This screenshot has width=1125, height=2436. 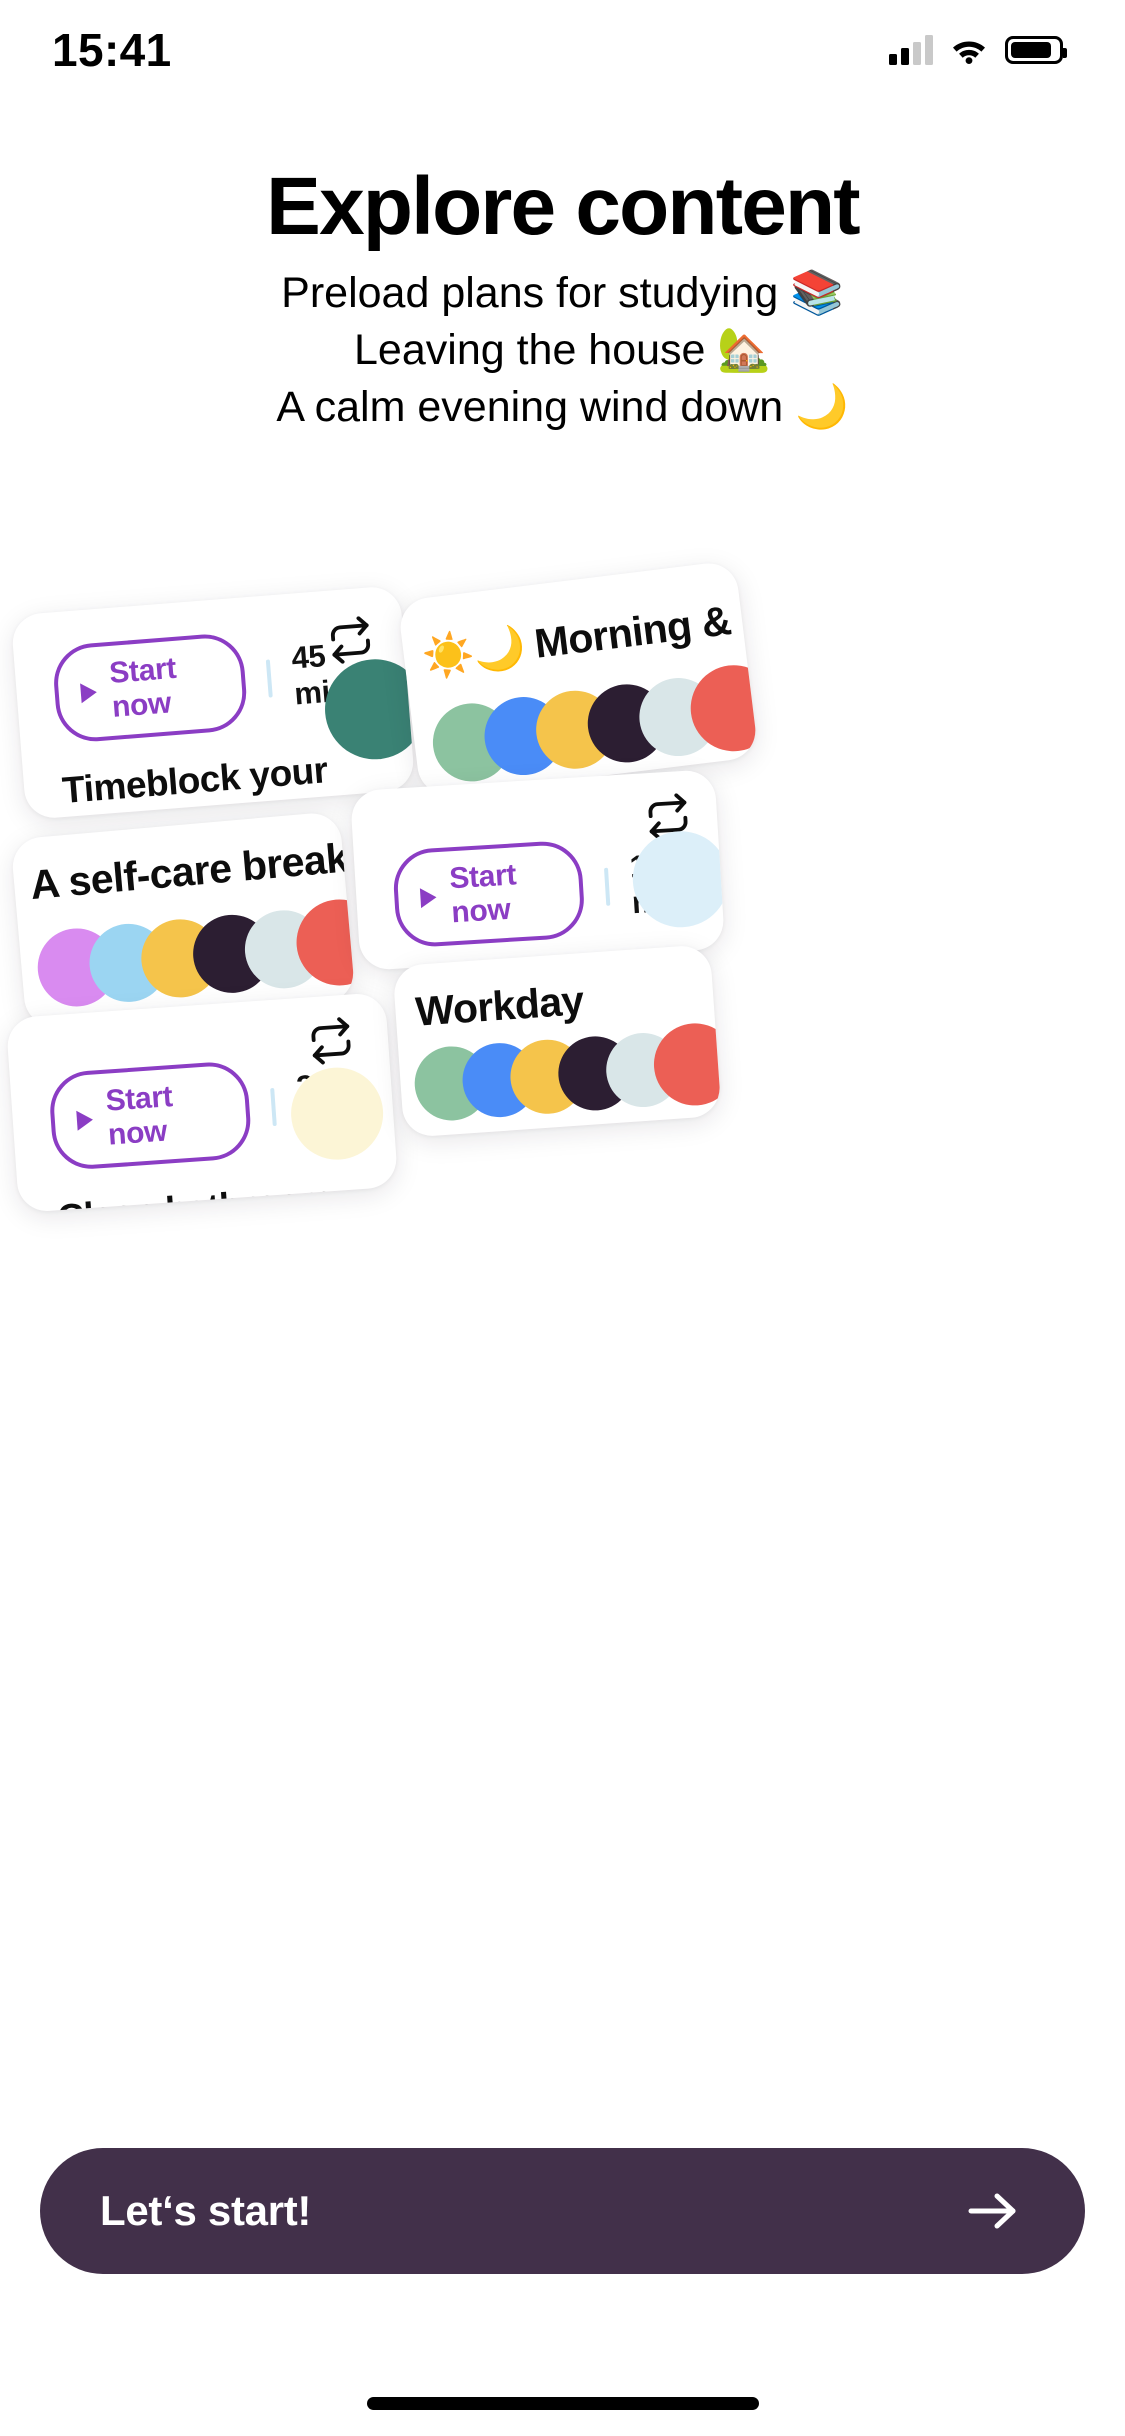 I want to click on subtitle-line-3: A calm evening wind down 🌙, so click(x=562, y=406).